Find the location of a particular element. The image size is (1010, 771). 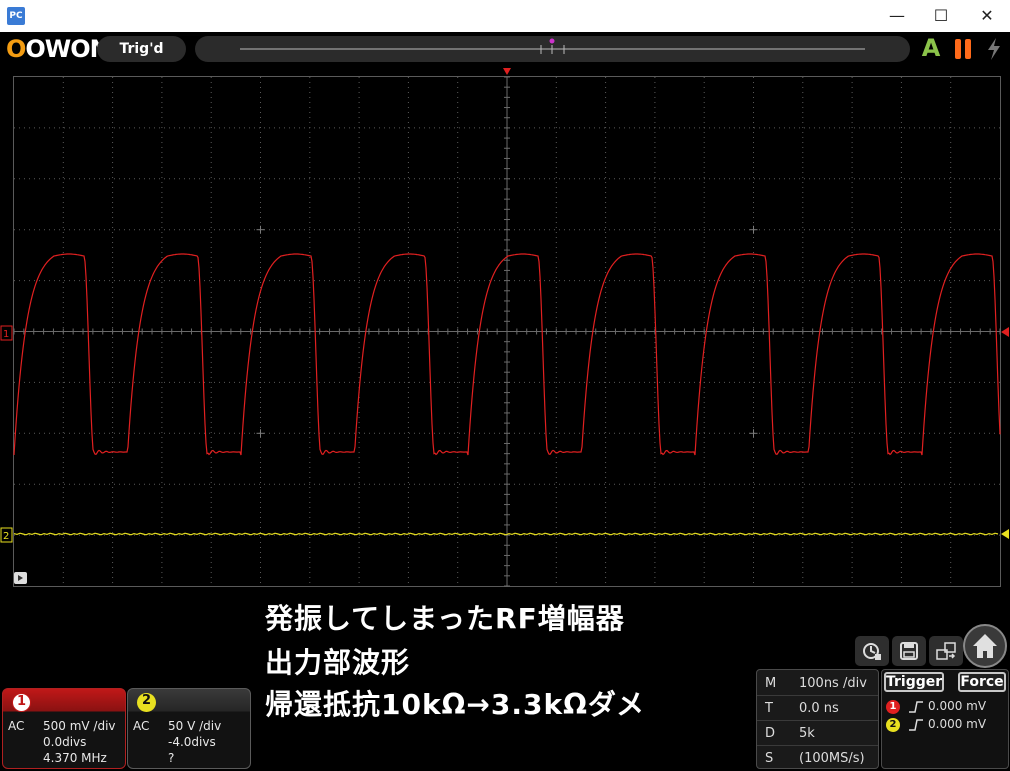

close-button: ✕ is located at coordinates (987, 16).